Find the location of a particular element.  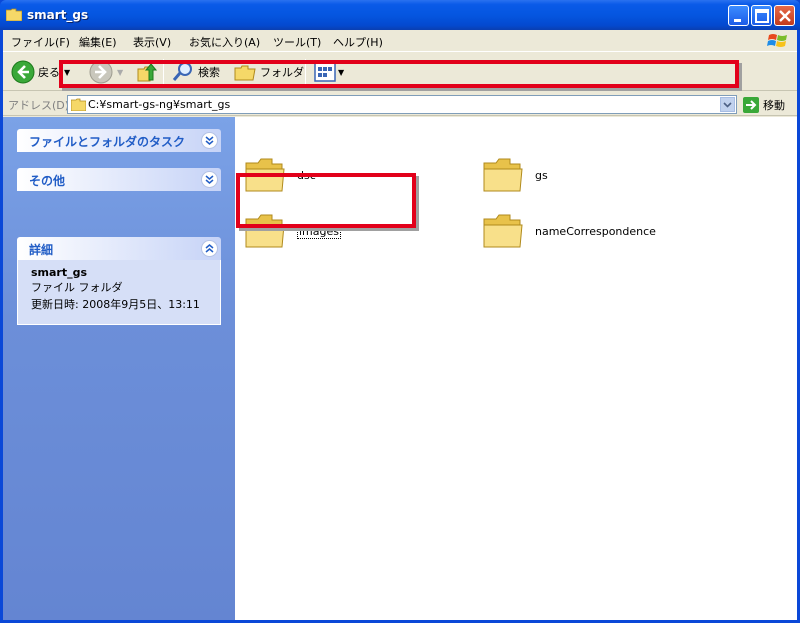

other-places-panel-header: その他 is located at coordinates (119, 179).